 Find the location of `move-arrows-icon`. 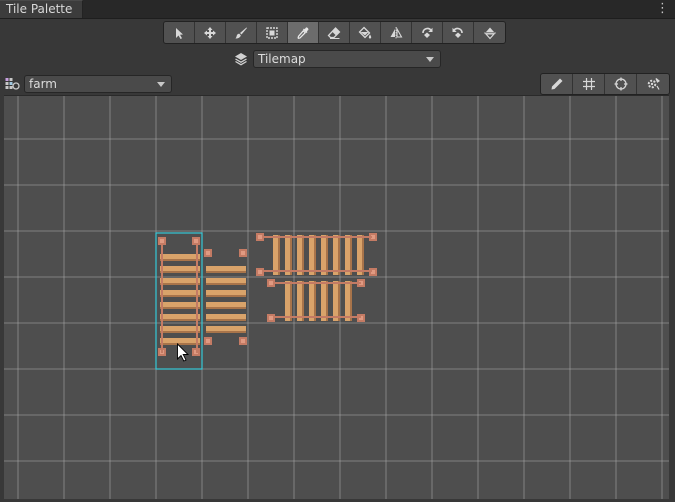

move-arrows-icon is located at coordinates (210, 32).